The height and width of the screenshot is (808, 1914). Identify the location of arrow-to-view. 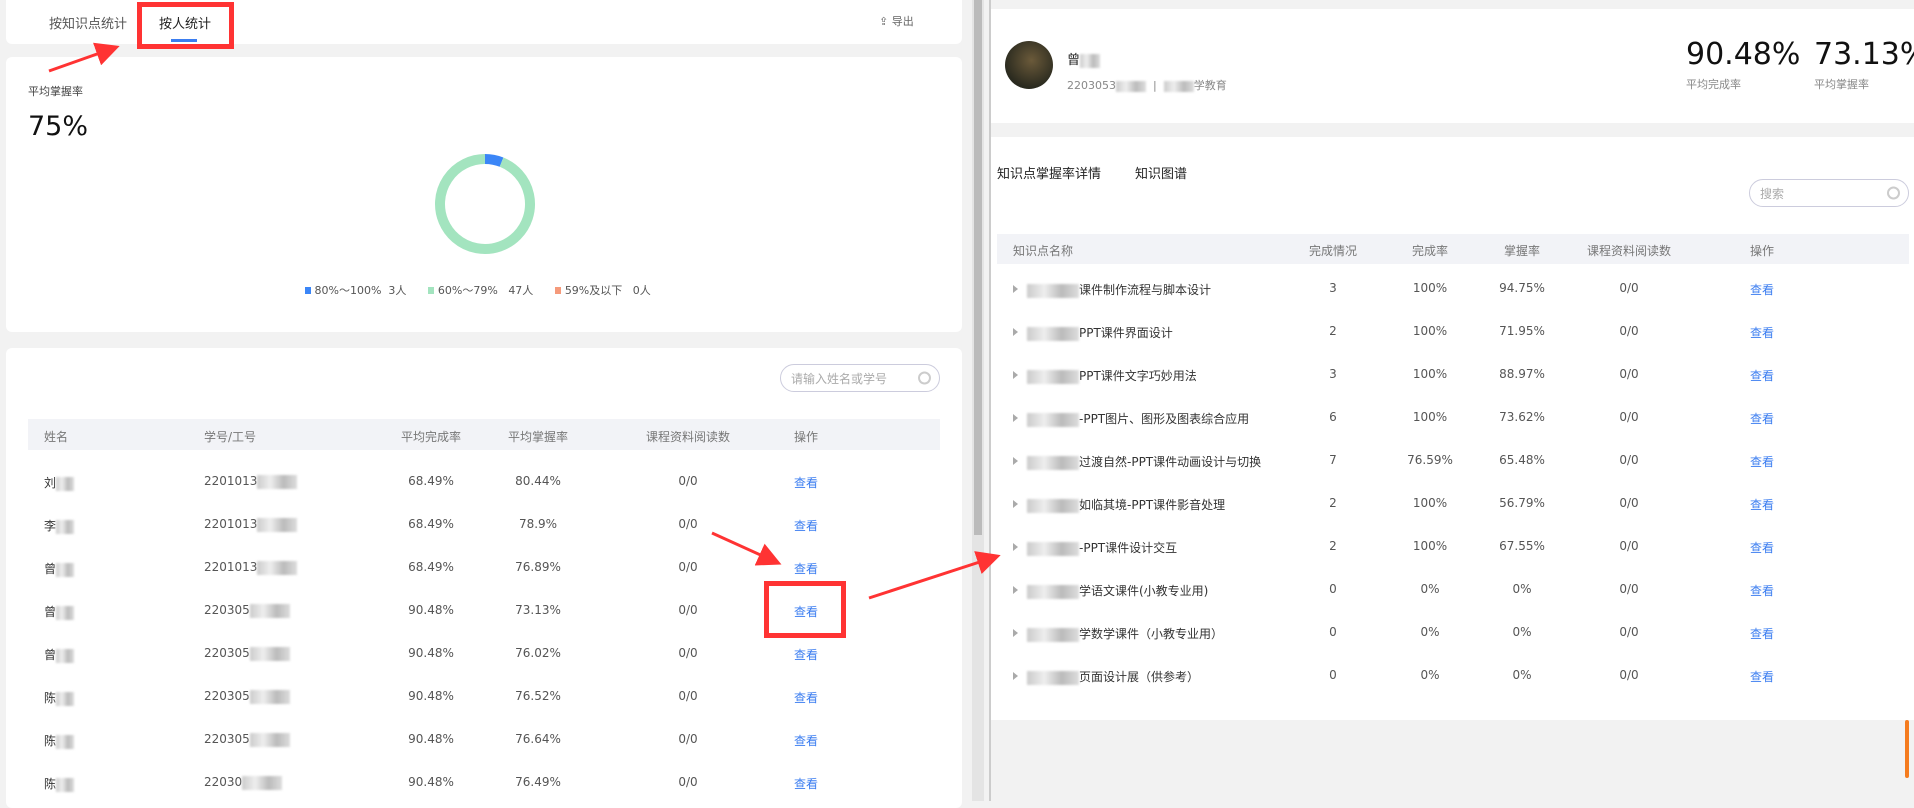
(746, 548).